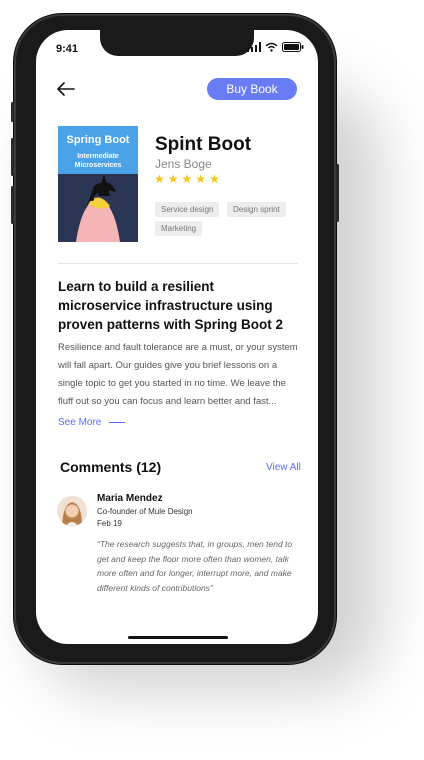  I want to click on see-more-link: See More, so click(92, 422).